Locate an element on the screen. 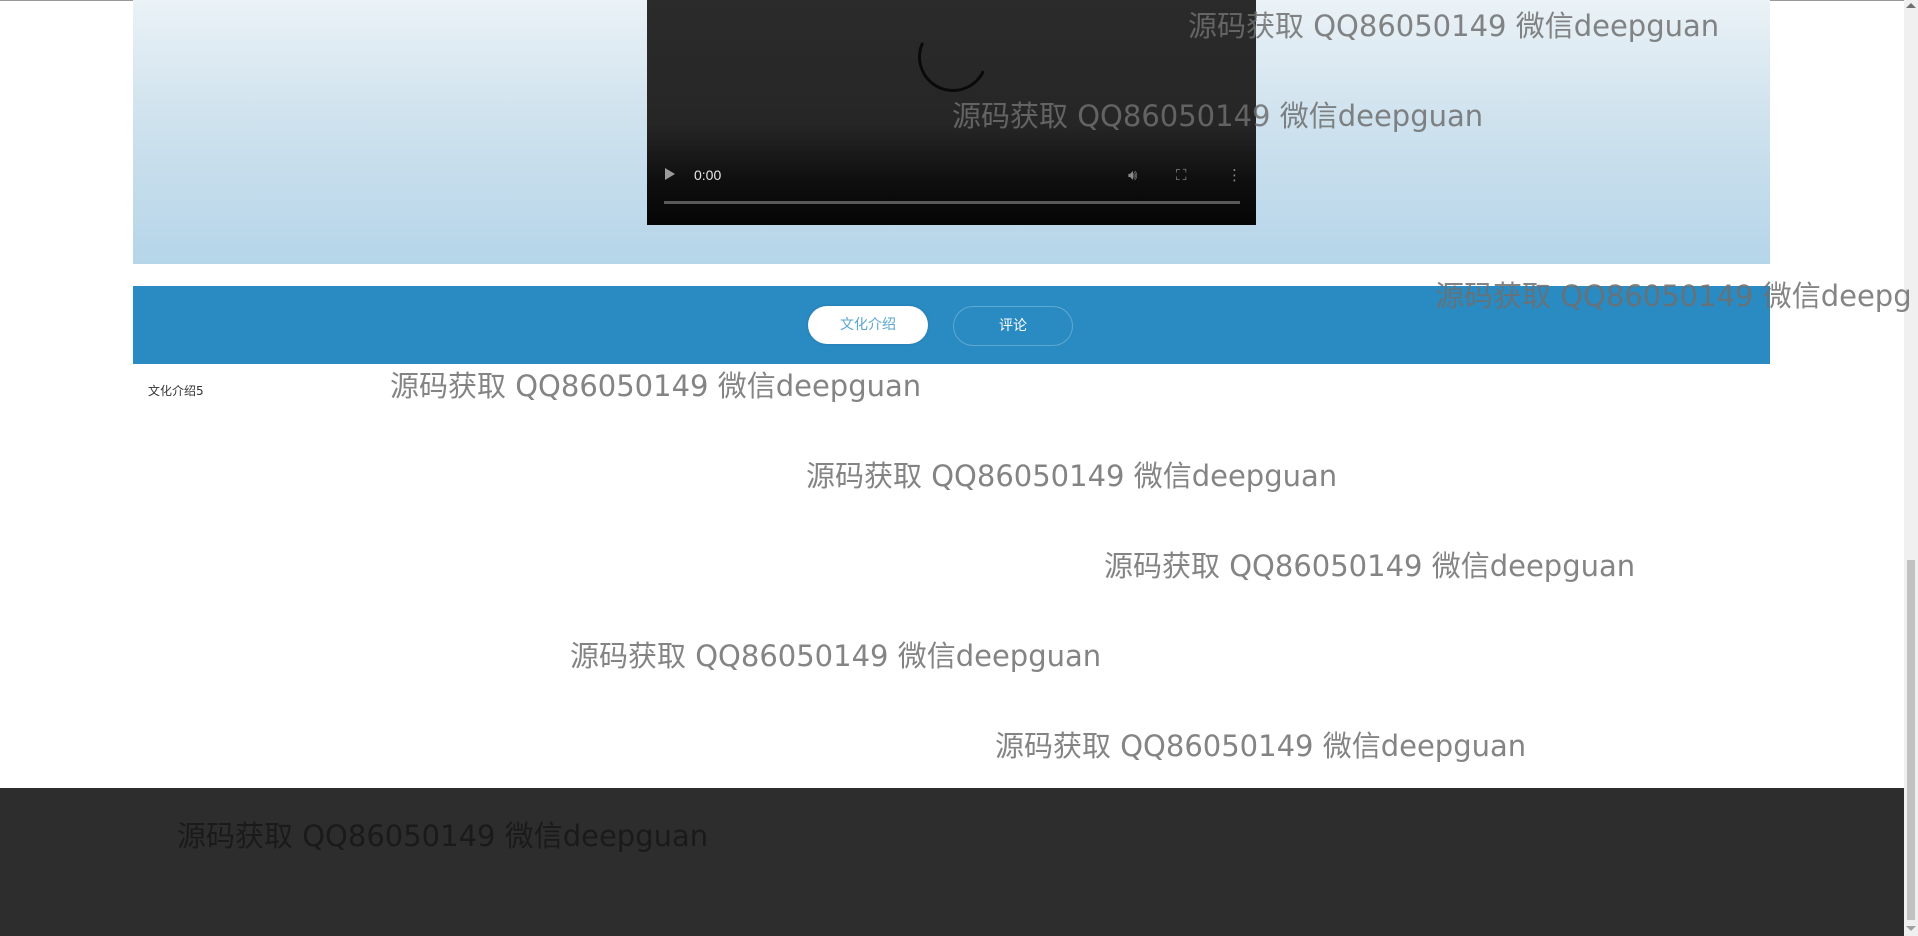 The height and width of the screenshot is (936, 1918). video-progress-bar is located at coordinates (952, 202).